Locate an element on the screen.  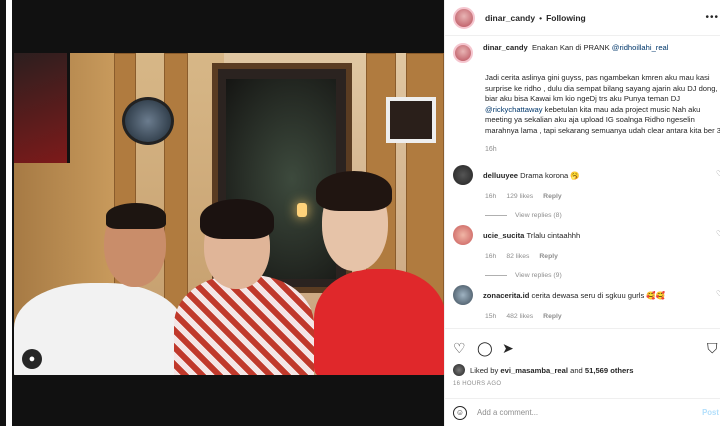
person-right-body is located at coordinates (379, 322).